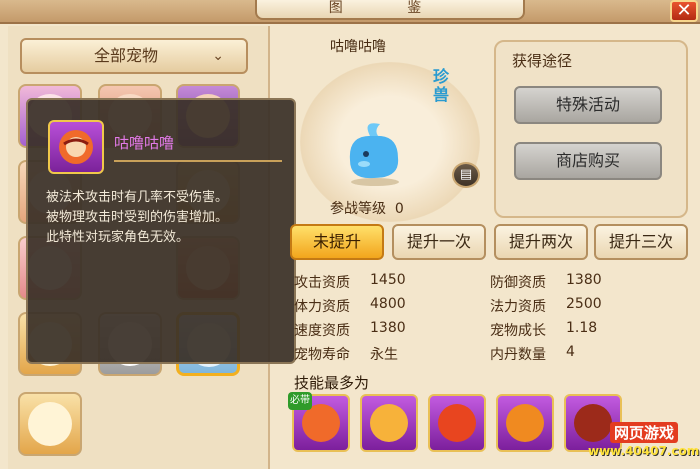  I want to click on battle-level: 参战等级 0, so click(367, 208).